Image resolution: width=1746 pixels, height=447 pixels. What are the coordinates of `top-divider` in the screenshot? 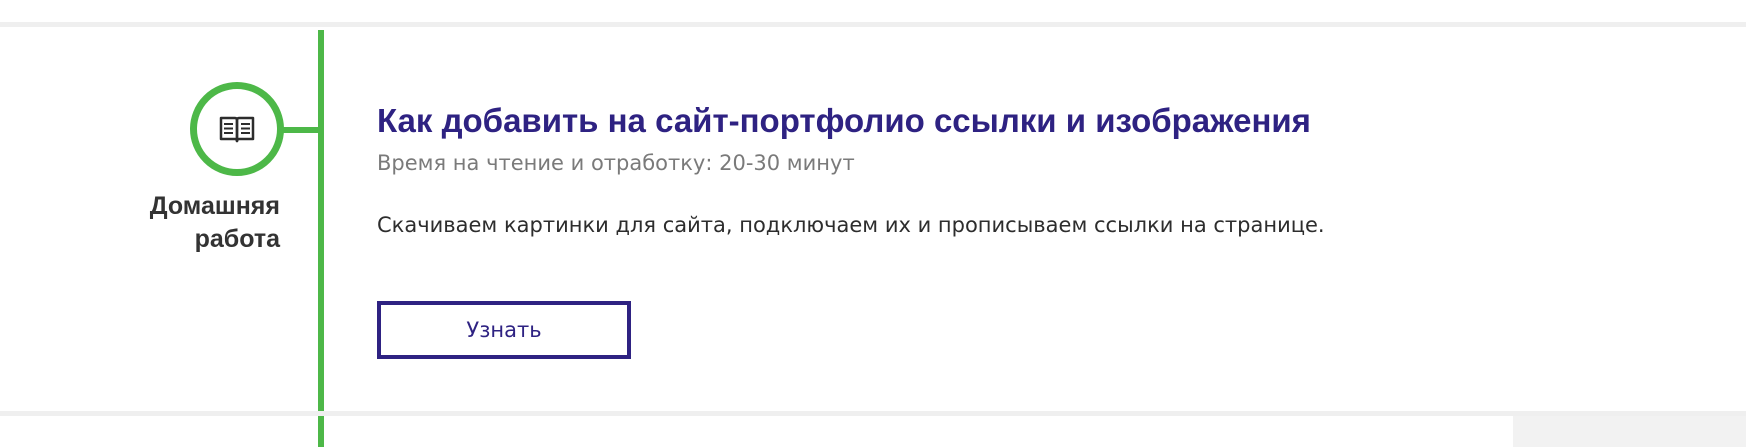 It's located at (873, 24).